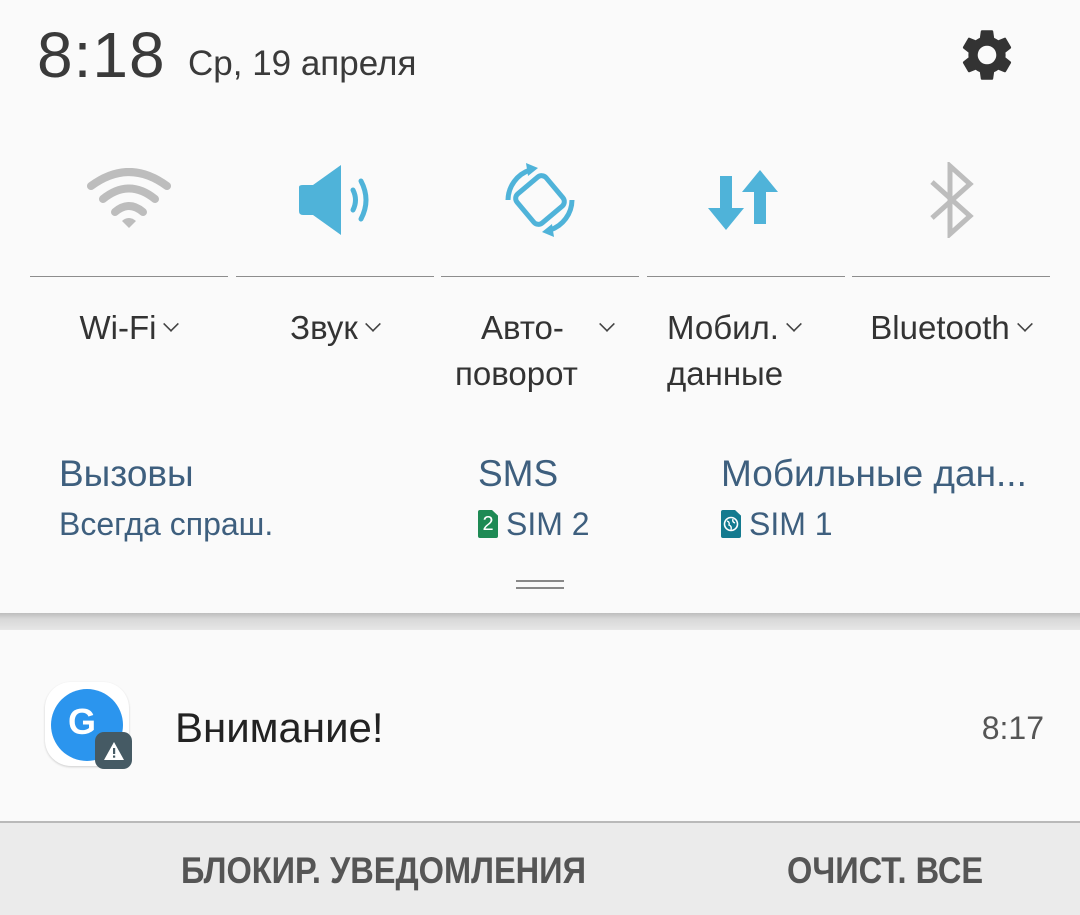  Describe the element at coordinates (756, 351) in the screenshot. I see `toggle-mobile-data-label: Мобил. данные` at that location.